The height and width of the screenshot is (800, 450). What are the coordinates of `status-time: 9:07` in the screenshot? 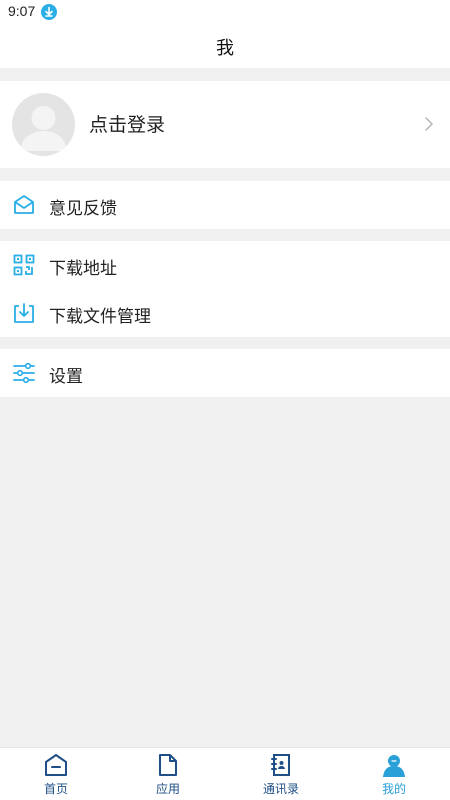 It's located at (22, 11).